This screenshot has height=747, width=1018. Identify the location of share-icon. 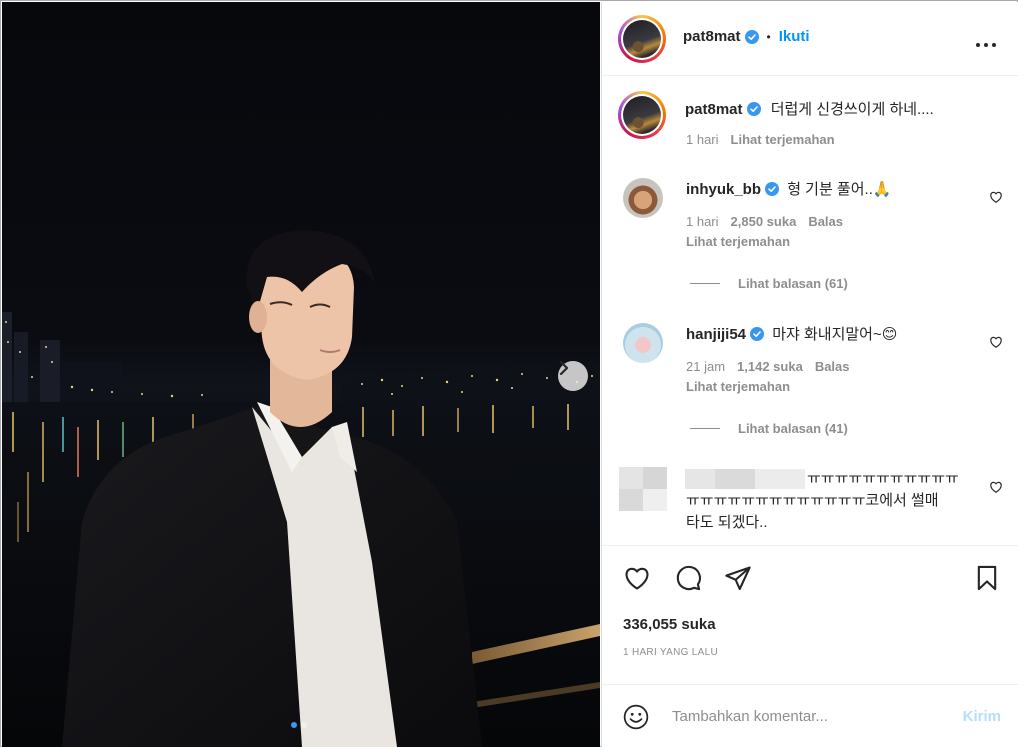
(738, 578).